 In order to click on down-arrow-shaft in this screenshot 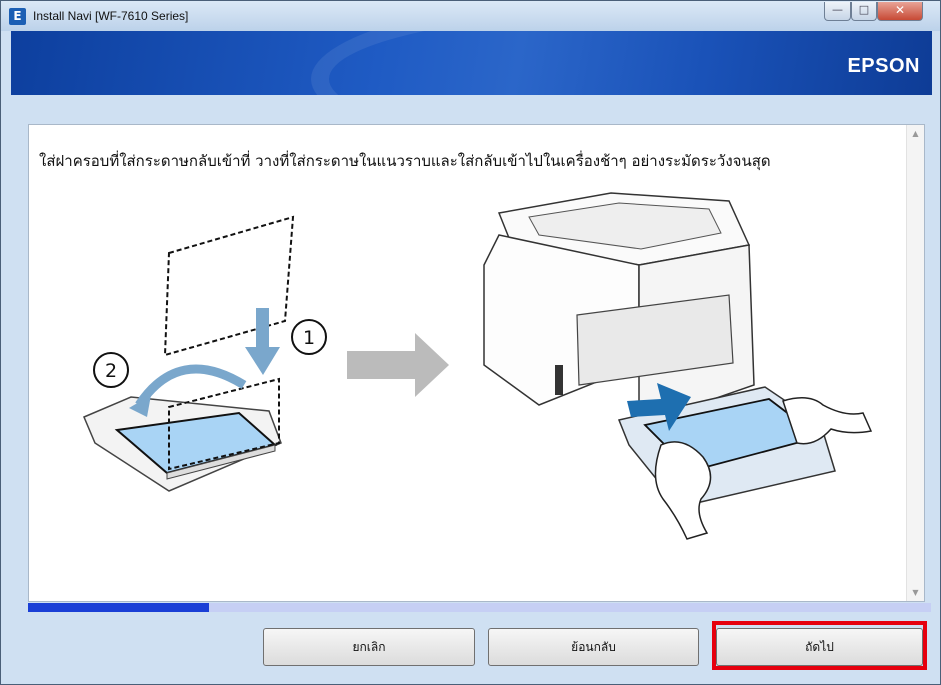, I will do `click(262, 329)`.